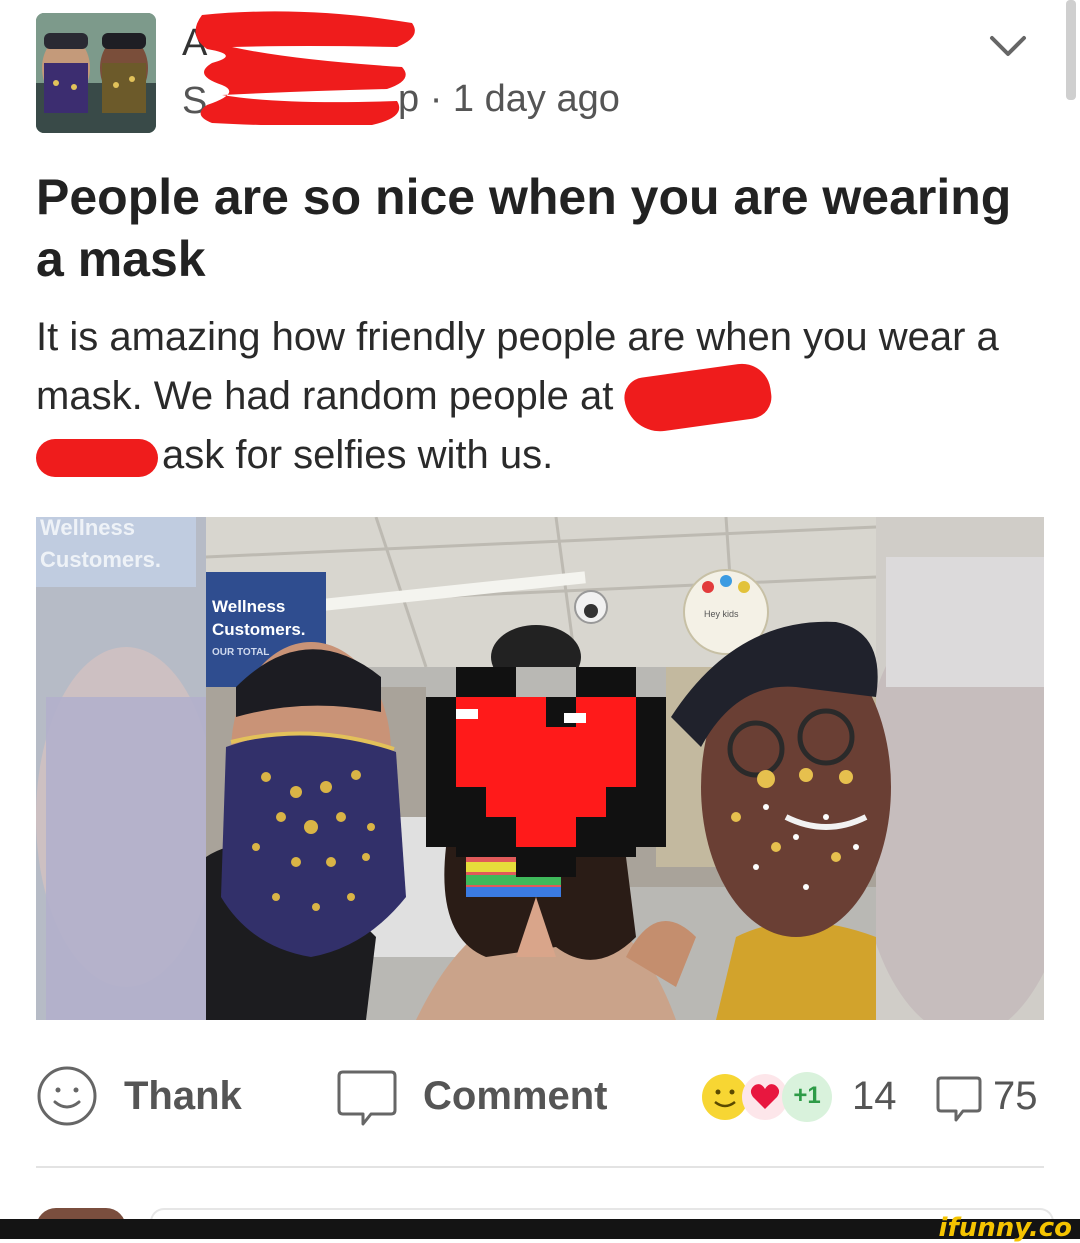 Image resolution: width=1080 pixels, height=1243 pixels. I want to click on plus-one-label: +1, so click(807, 1095).